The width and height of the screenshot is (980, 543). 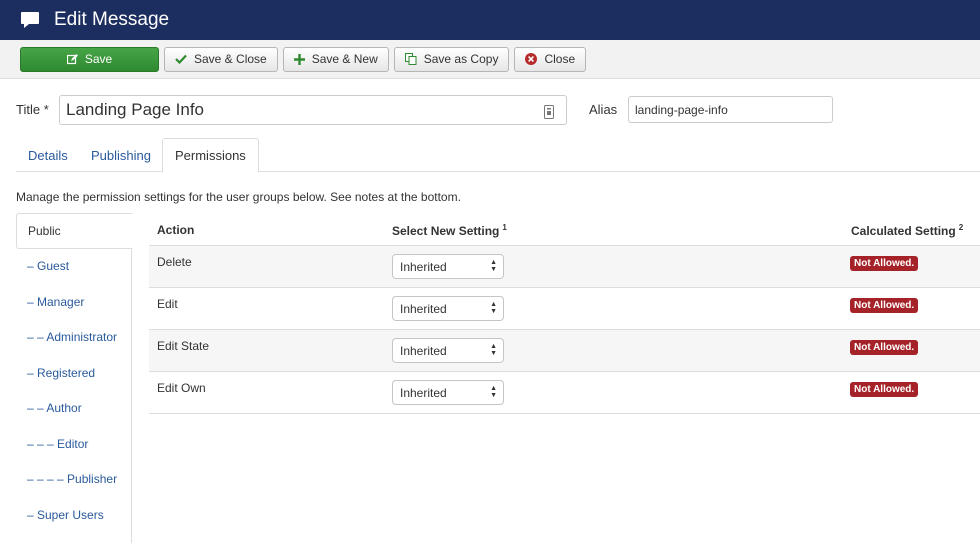 What do you see at coordinates (461, 59) in the screenshot?
I see `save-copy-label: Save as Copy` at bounding box center [461, 59].